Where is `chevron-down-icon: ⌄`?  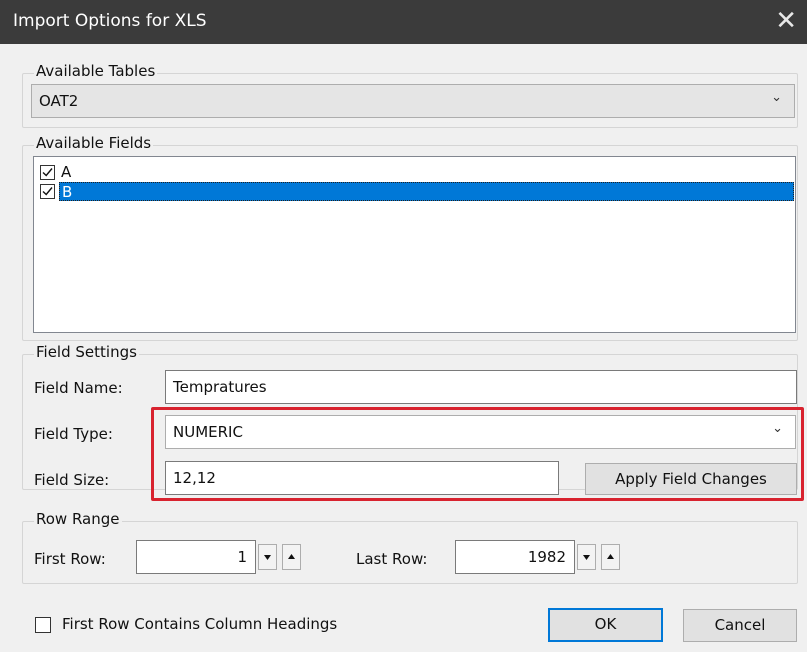 chevron-down-icon: ⌄ is located at coordinates (776, 97).